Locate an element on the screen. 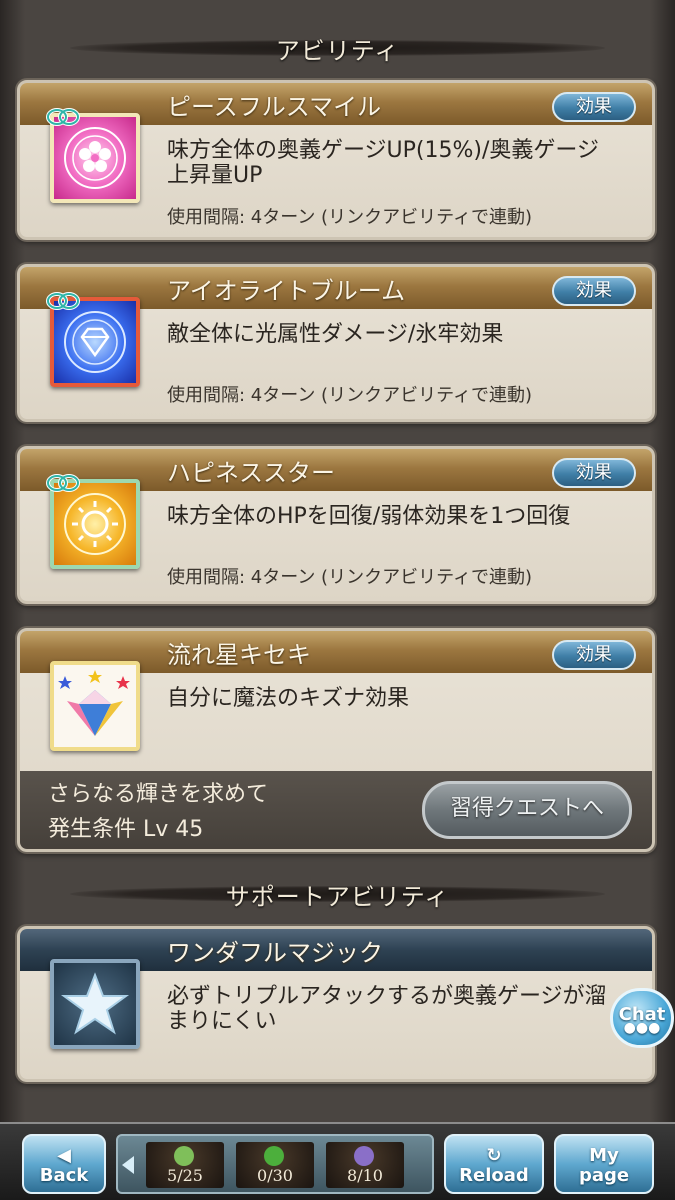 The width and height of the screenshot is (675, 1200). condition-level: 発生条件 Lv 45 is located at coordinates (126, 829).